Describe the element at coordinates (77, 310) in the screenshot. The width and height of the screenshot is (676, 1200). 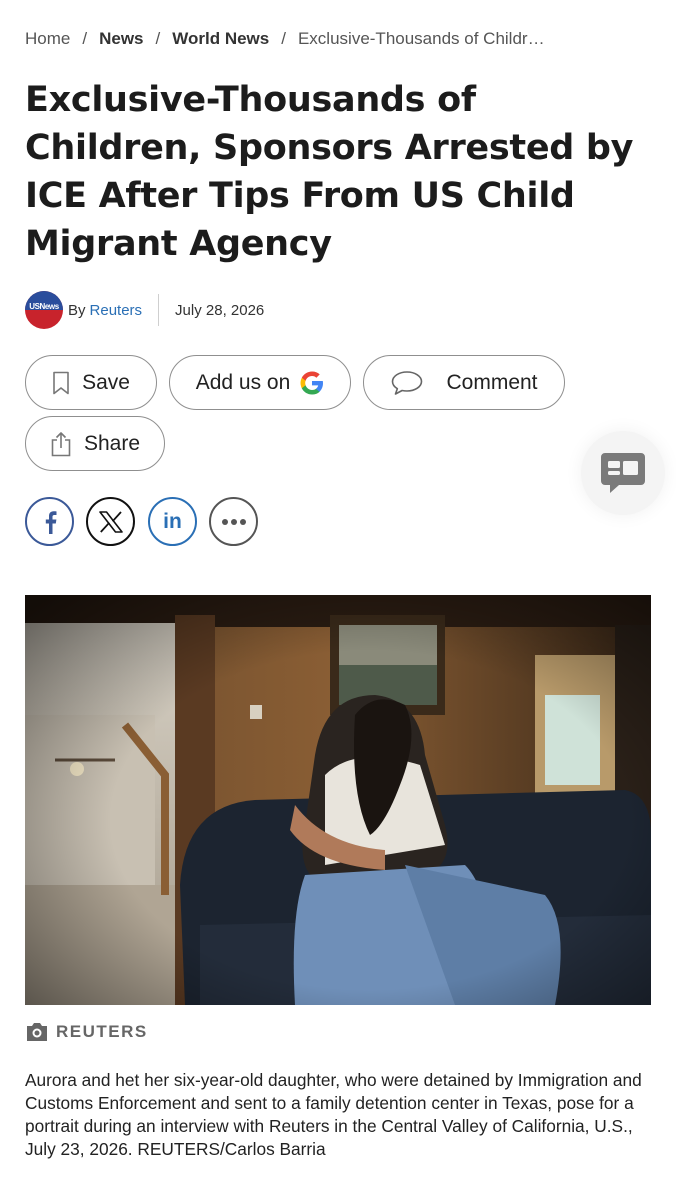
I see `byline-by: By` at that location.